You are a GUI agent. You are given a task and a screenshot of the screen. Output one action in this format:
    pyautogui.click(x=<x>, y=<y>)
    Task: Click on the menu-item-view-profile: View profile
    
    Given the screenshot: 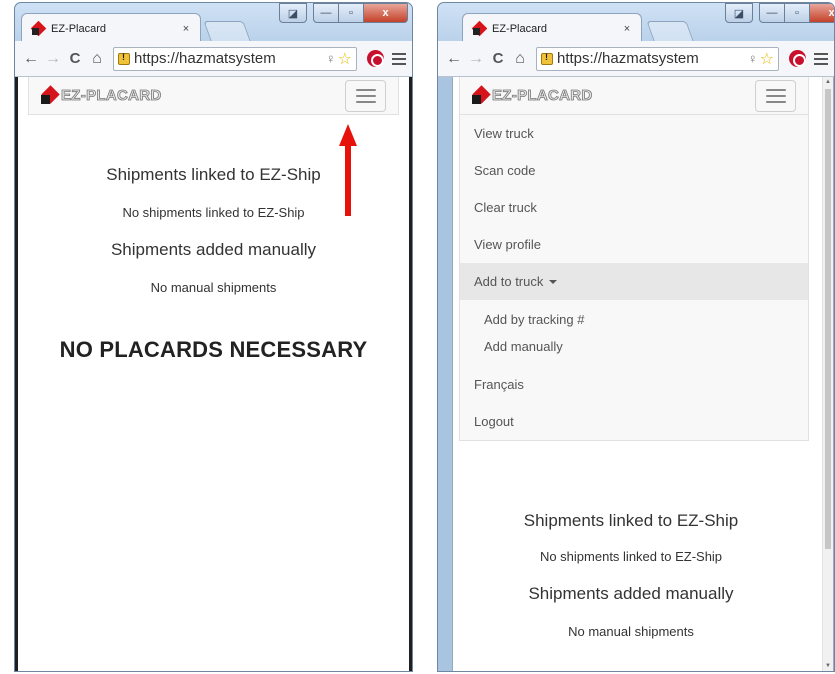 What is the action you would take?
    pyautogui.click(x=634, y=244)
    